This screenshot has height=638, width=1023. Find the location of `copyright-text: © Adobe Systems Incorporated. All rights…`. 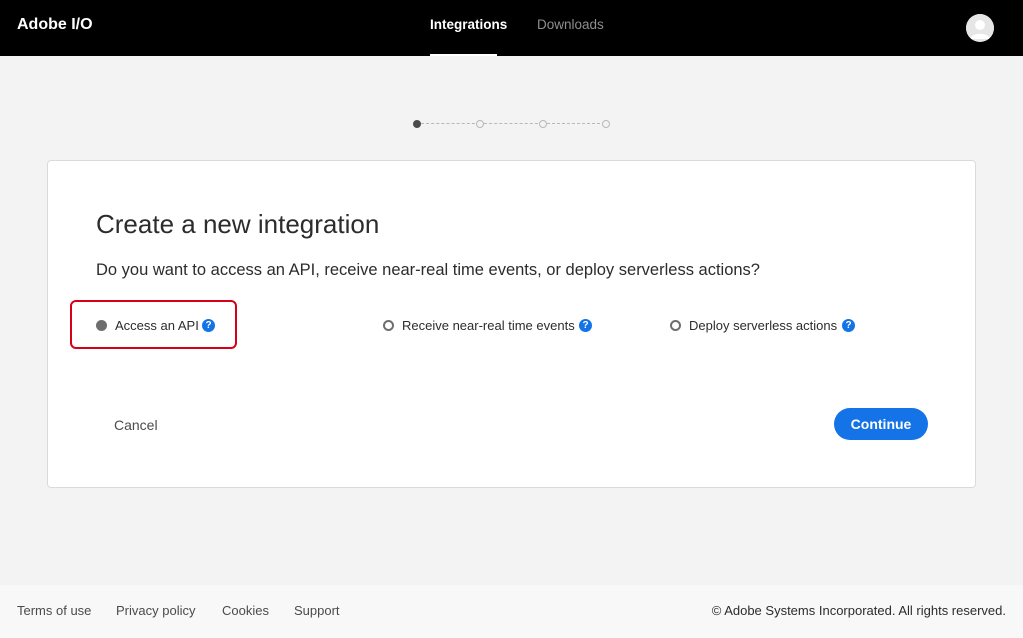

copyright-text: © Adobe Systems Incorporated. All rights… is located at coordinates (858, 610).